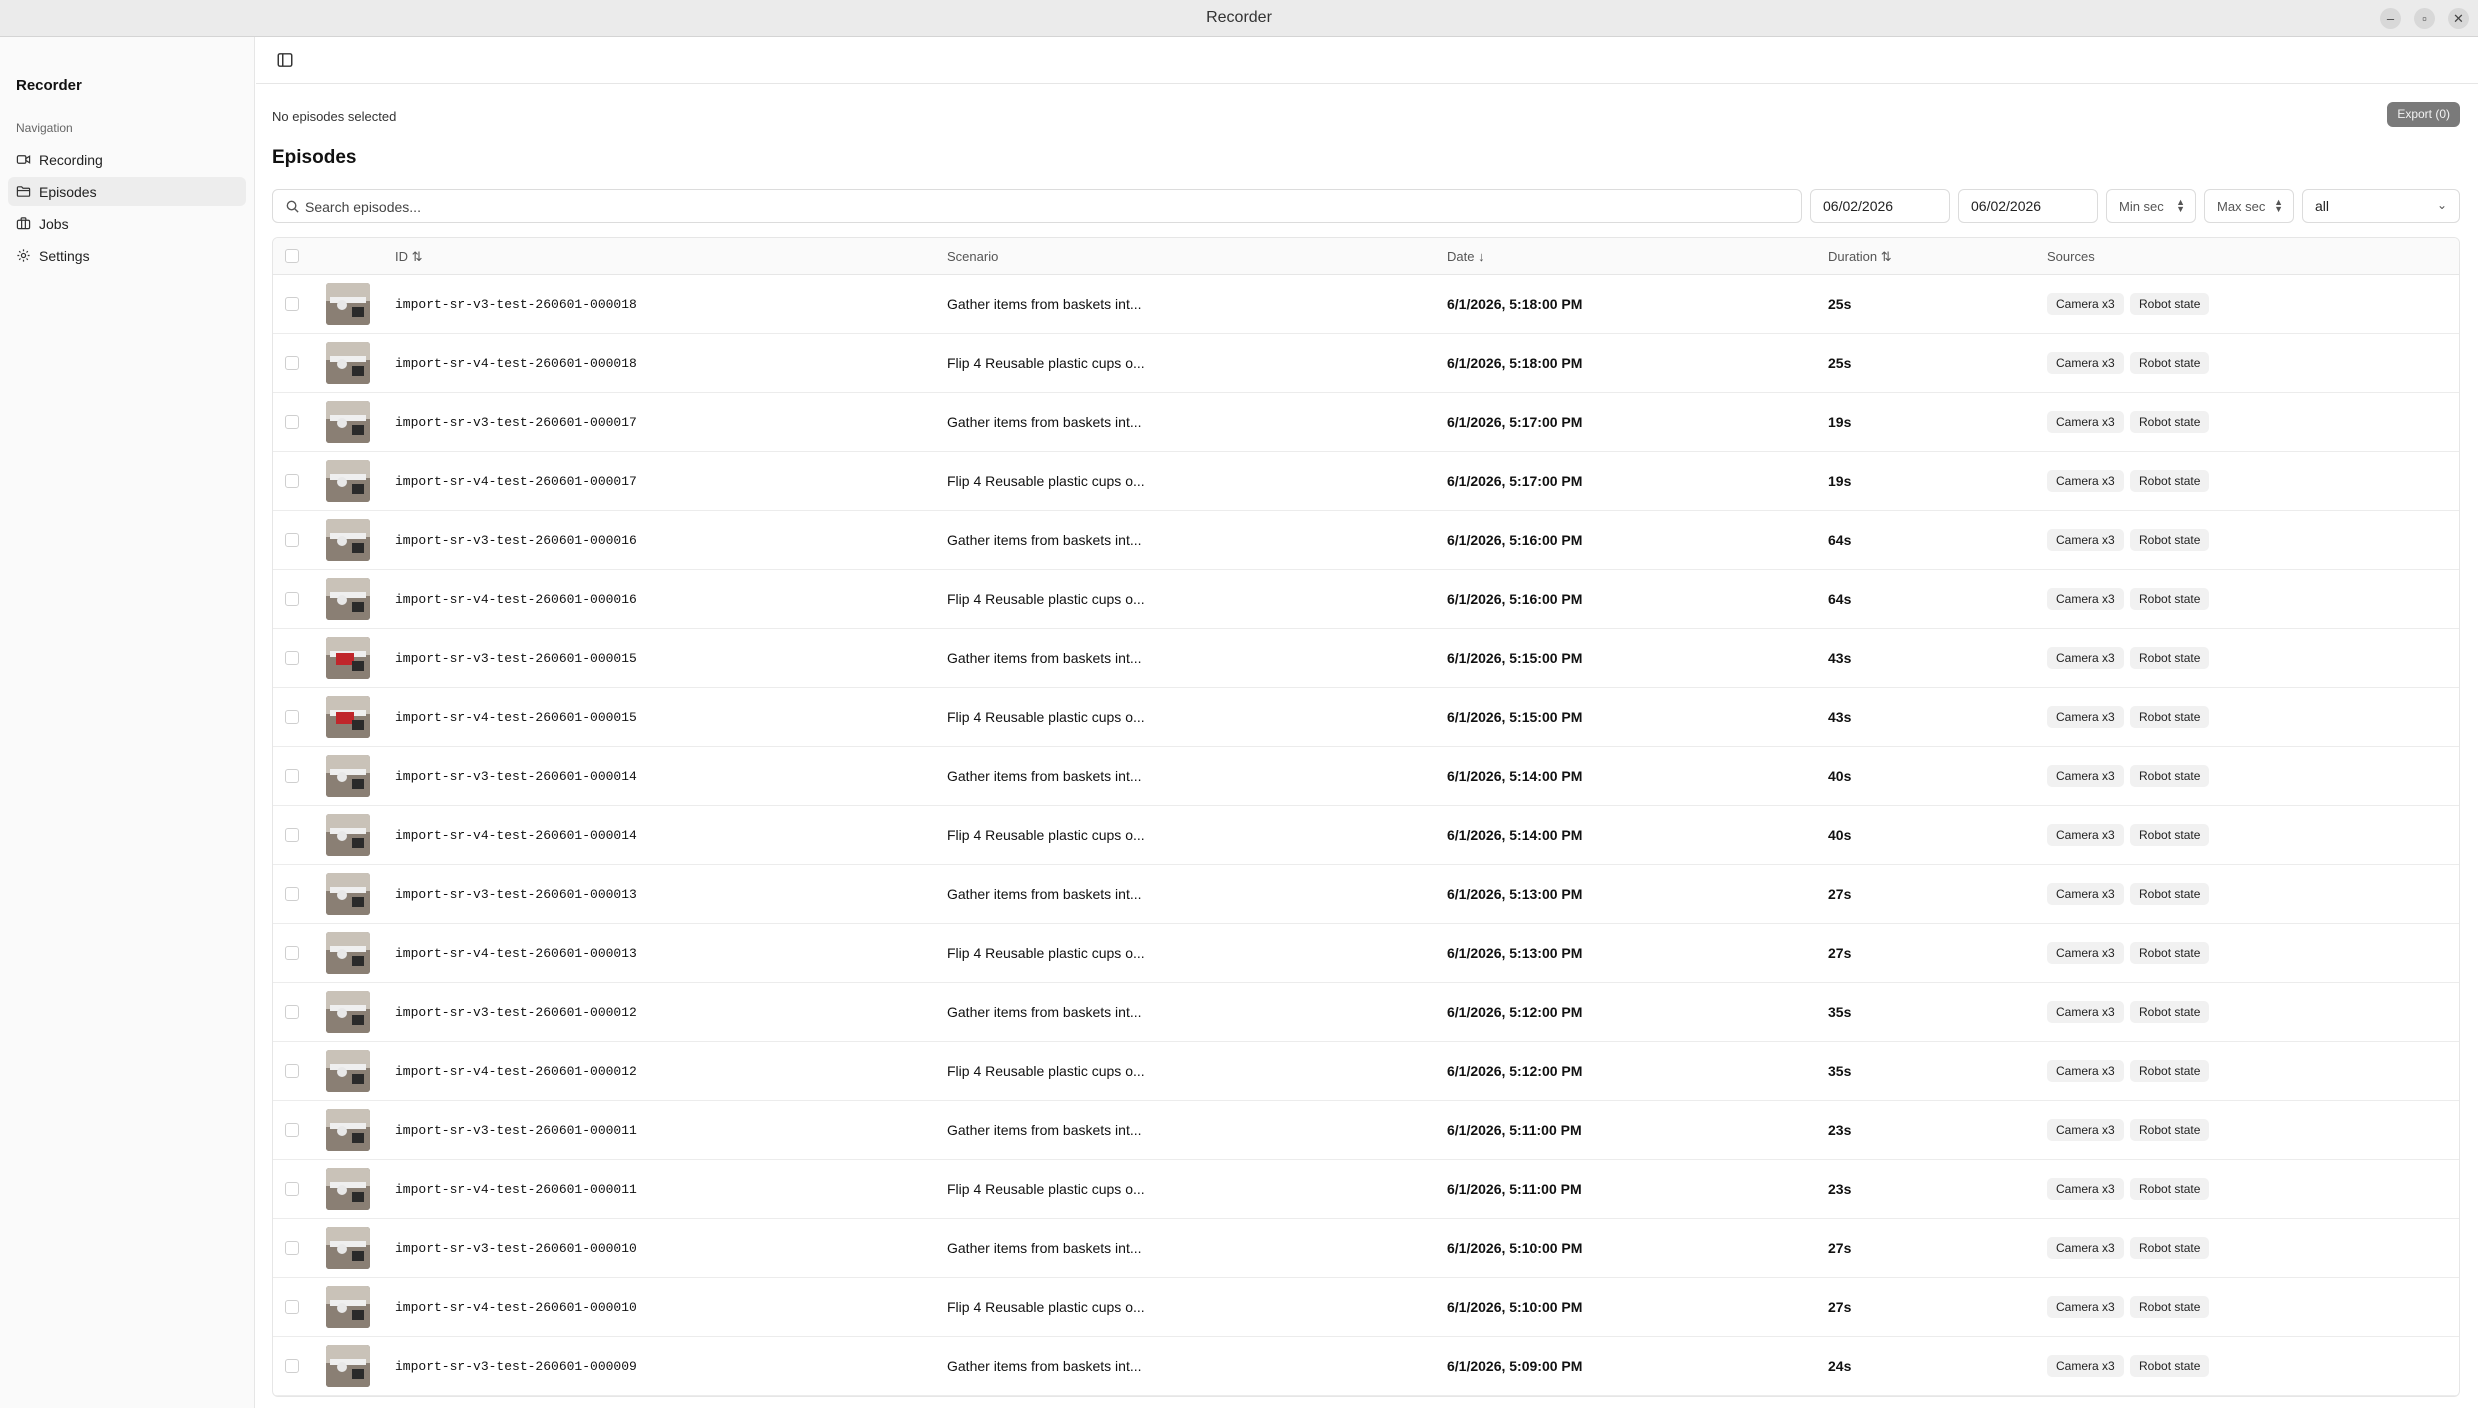  What do you see at coordinates (127, 159) in the screenshot?
I see `sidebar-item-recording: Recording` at bounding box center [127, 159].